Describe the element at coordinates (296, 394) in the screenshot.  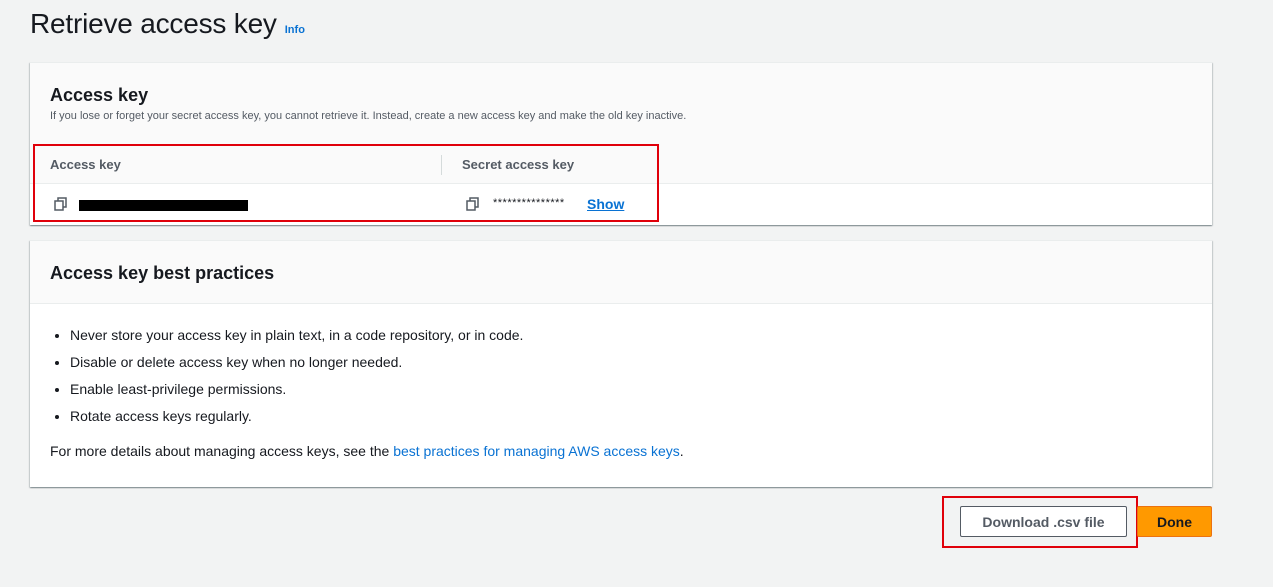
I see `list-item: Enable least-privilege permissions.` at that location.